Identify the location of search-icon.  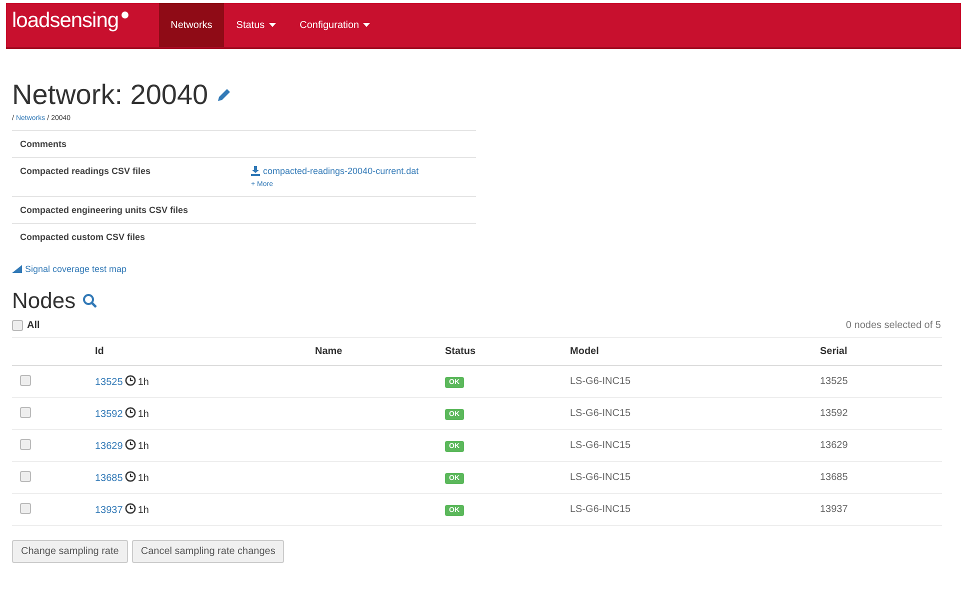
(90, 301).